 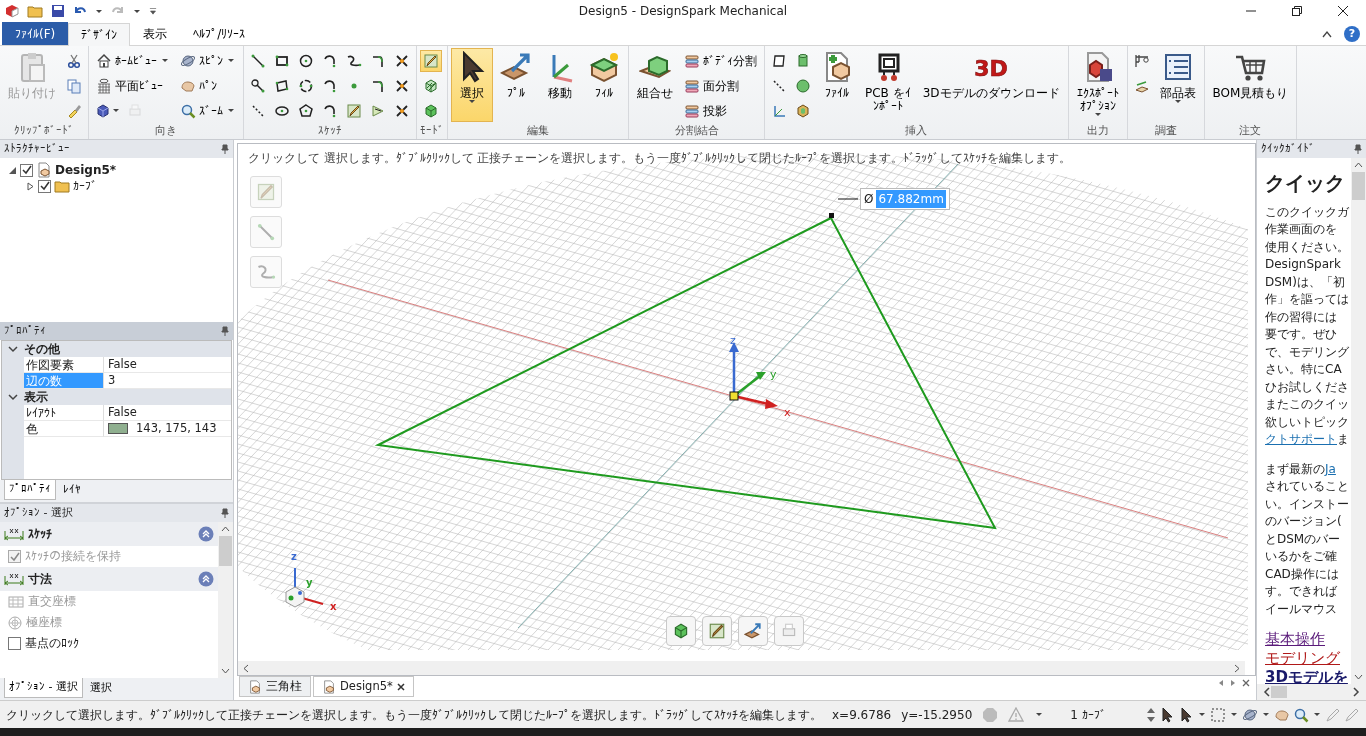 I want to click on planet-icon, so click(x=1250, y=714).